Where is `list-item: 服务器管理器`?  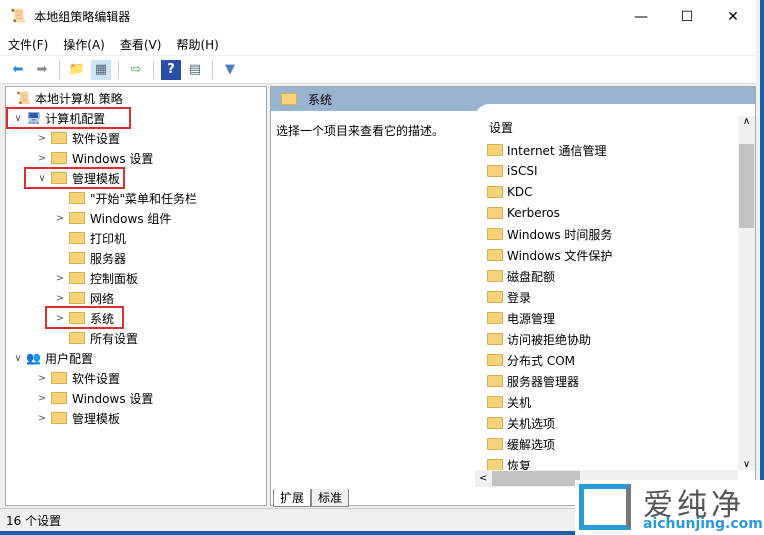 list-item: 服务器管理器 is located at coordinates (533, 381).